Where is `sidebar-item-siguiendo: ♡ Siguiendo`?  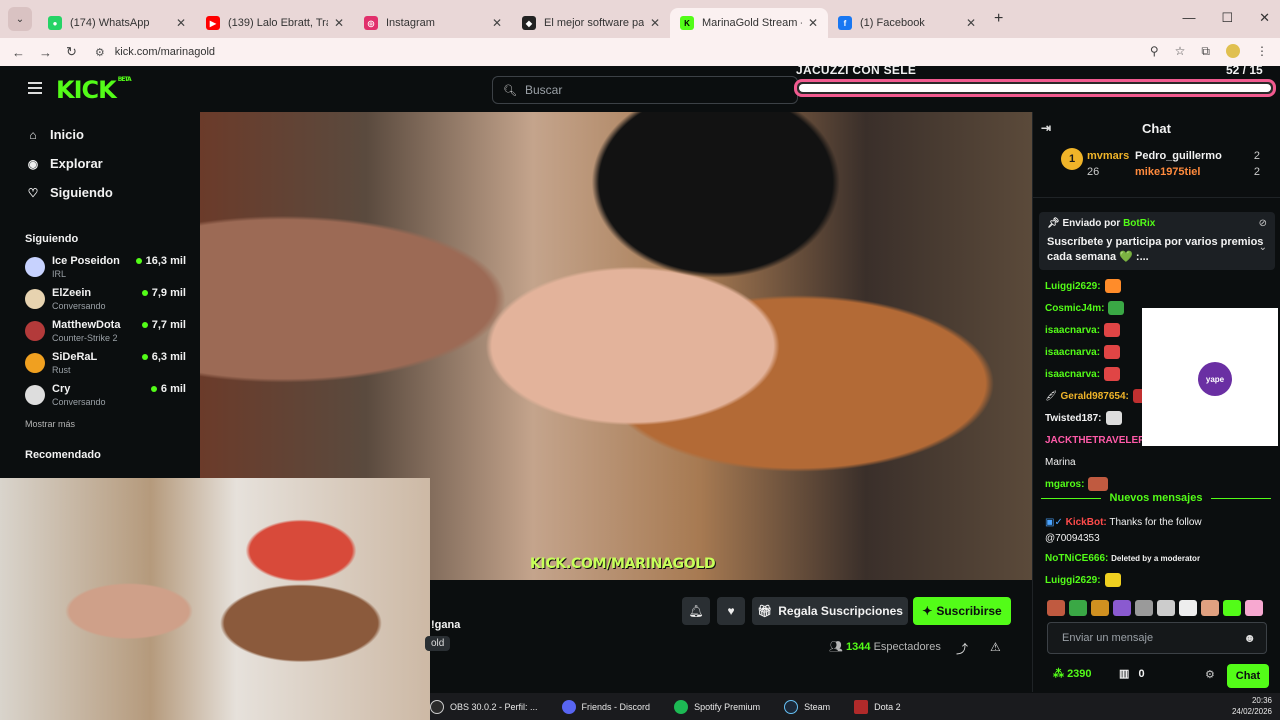
sidebar-item-siguiendo: ♡ Siguiendo is located at coordinates (106, 192).